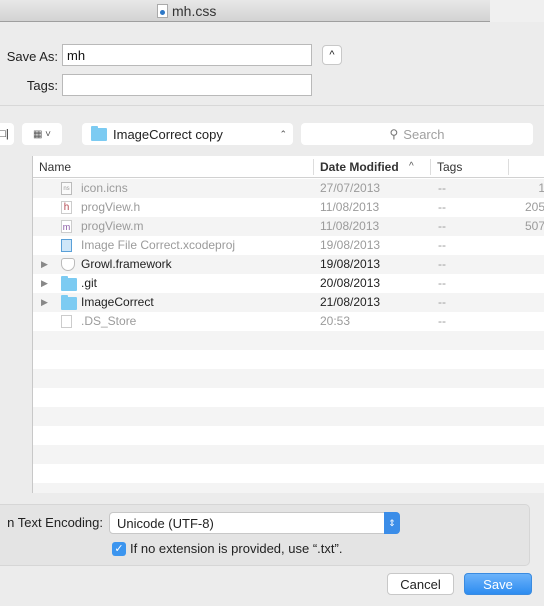 This screenshot has height=606, width=544. What do you see at coordinates (112, 226) in the screenshot?
I see `file-name: progView.m` at bounding box center [112, 226].